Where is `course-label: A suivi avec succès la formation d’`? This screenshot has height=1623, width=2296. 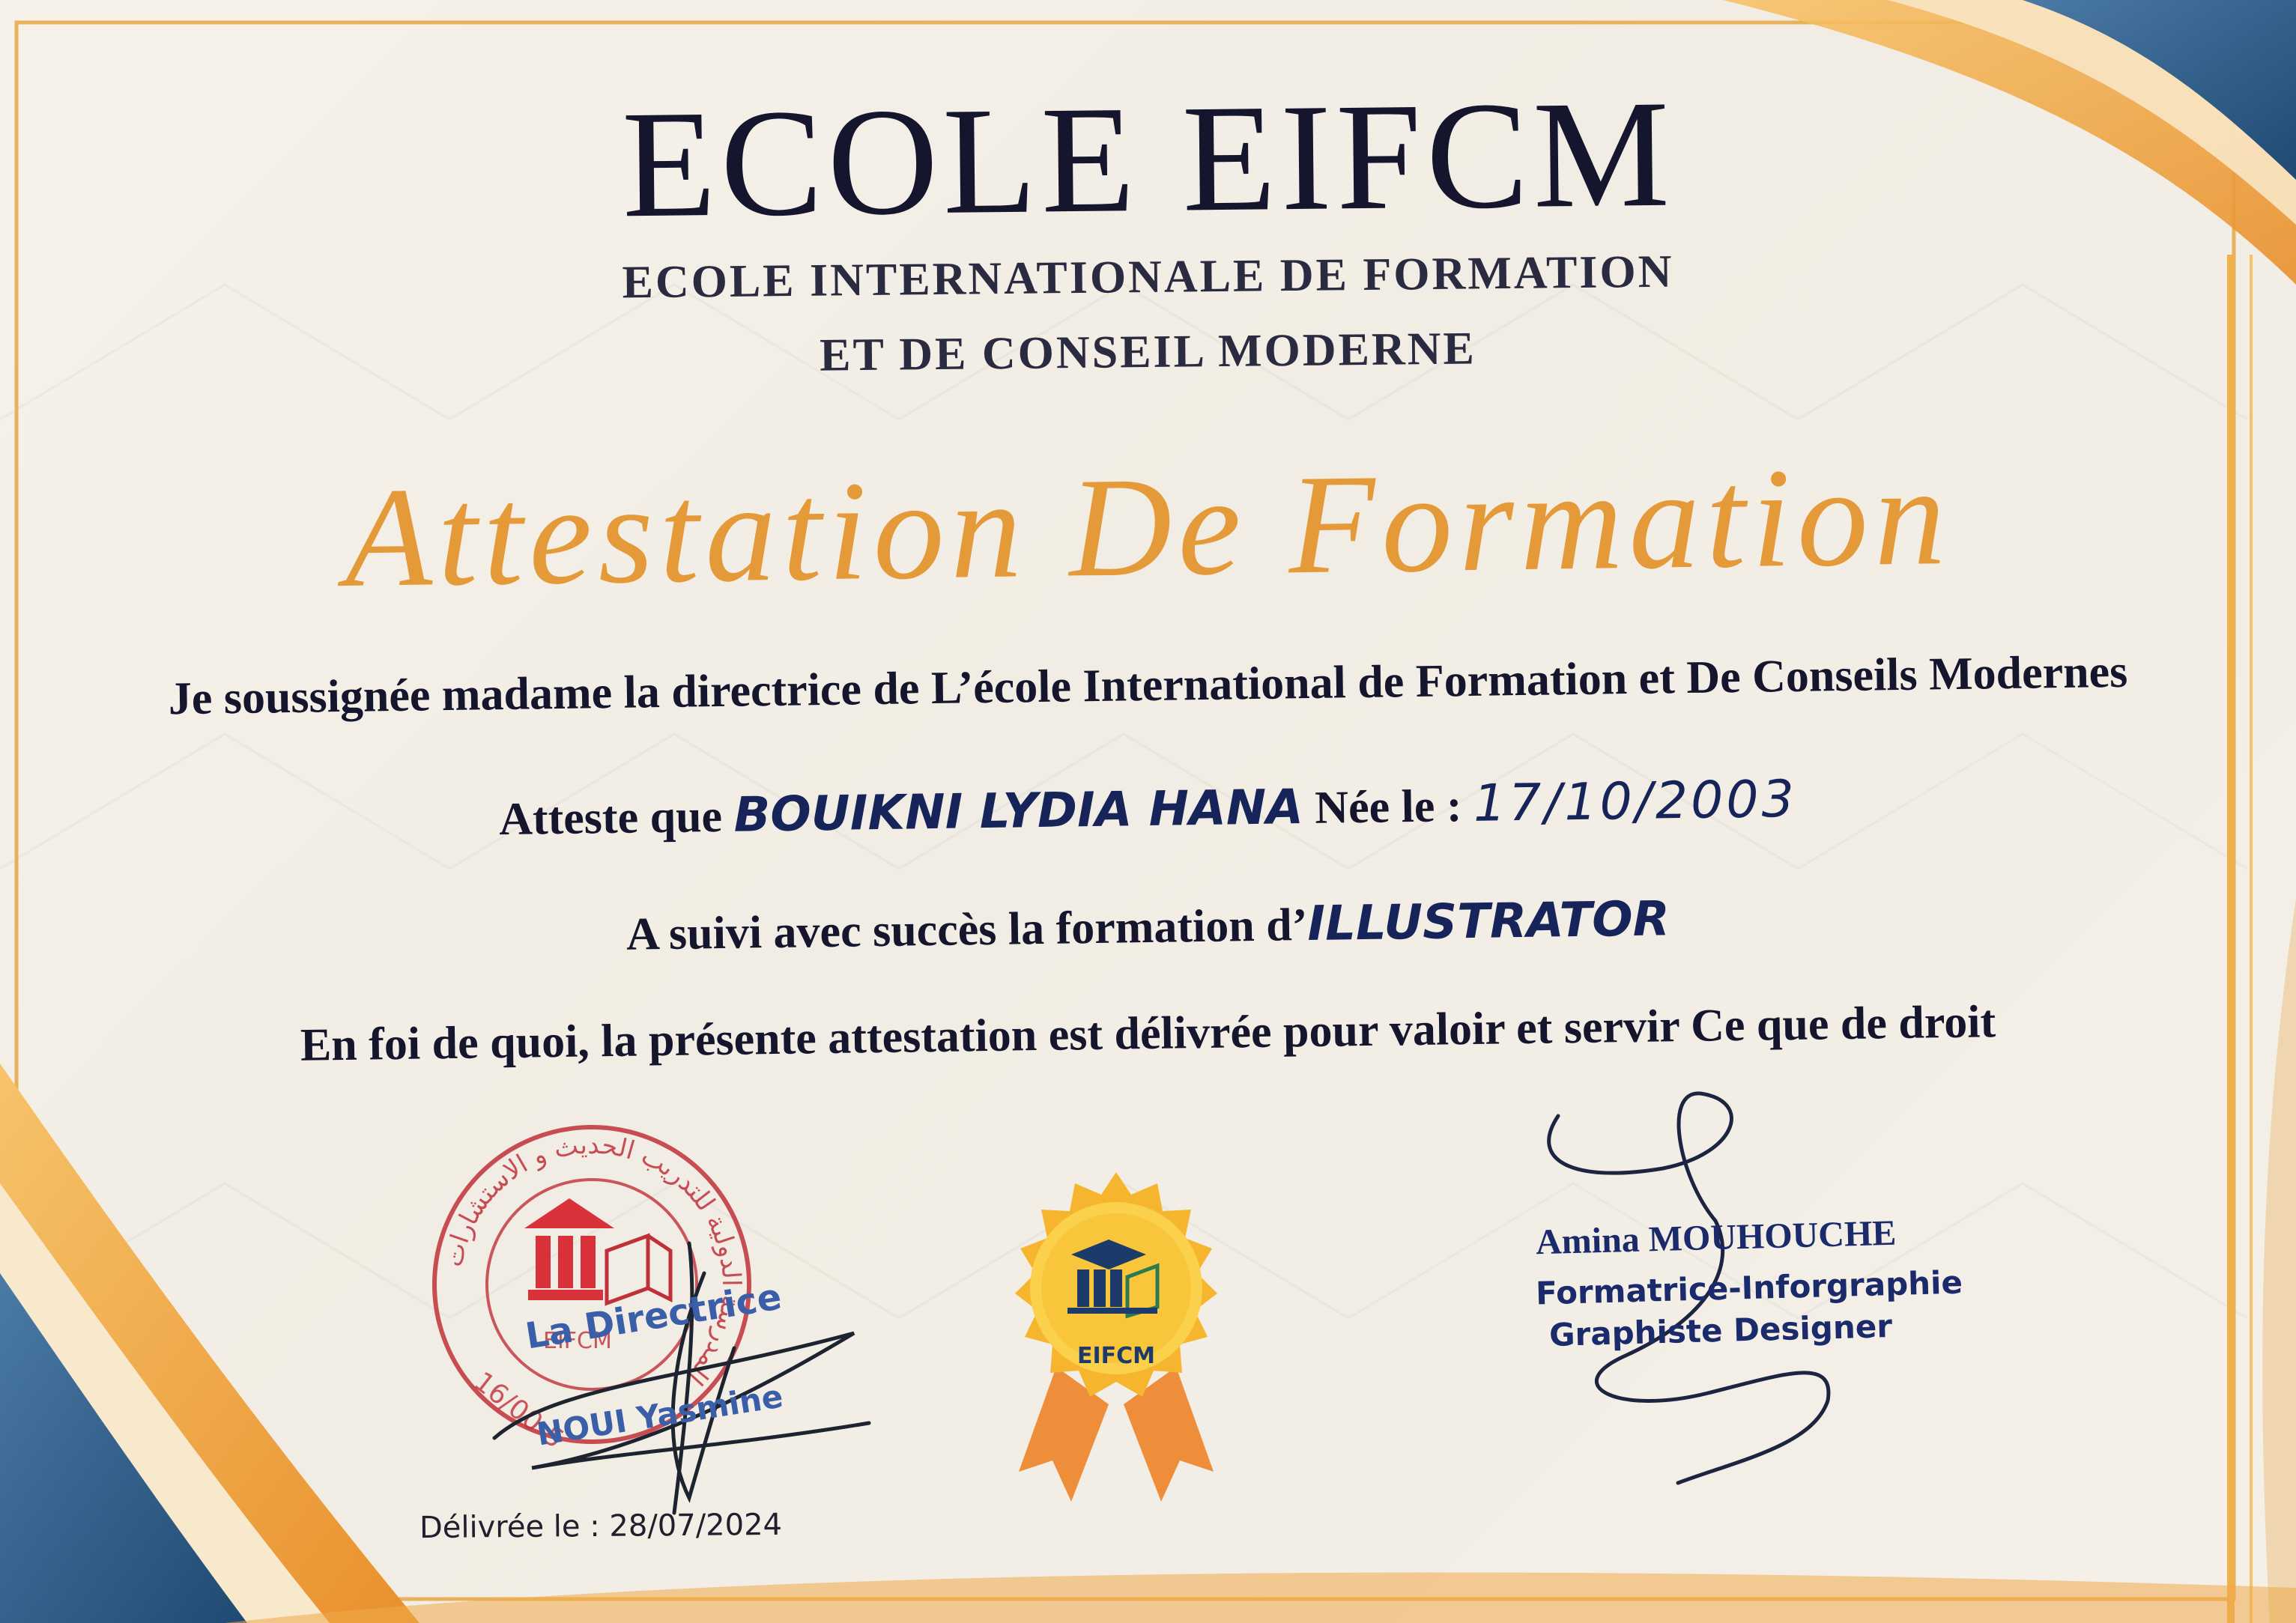
course-label: A suivi avec succès la formation d’ is located at coordinates (967, 930).